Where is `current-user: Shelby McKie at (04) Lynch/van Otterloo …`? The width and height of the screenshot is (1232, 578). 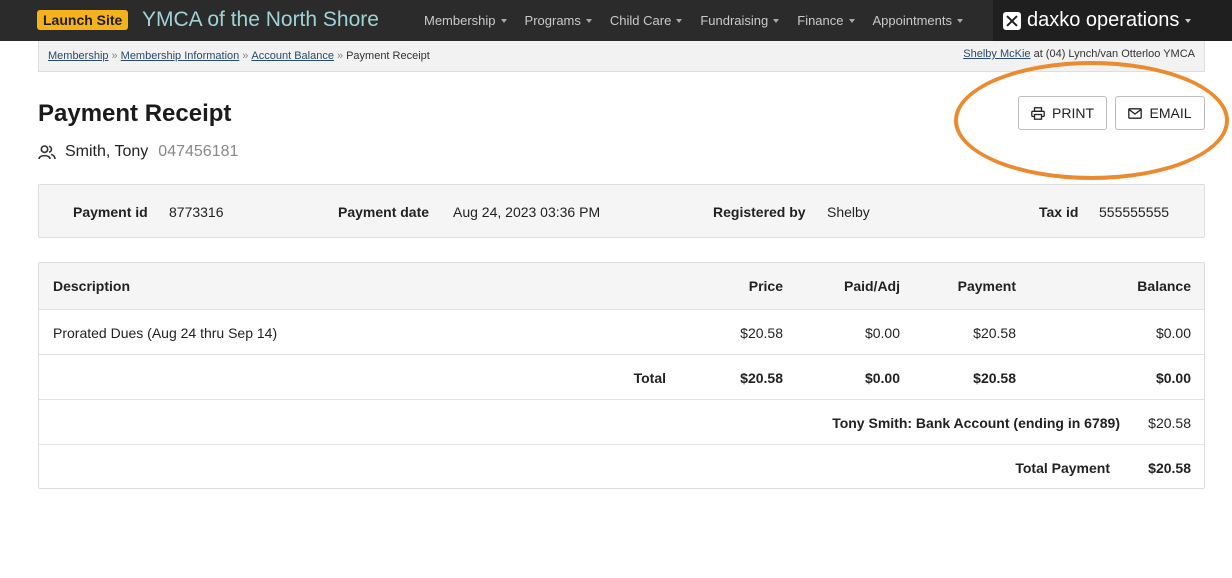
current-user: Shelby McKie at (04) Lynch/van Otterloo … is located at coordinates (1079, 54).